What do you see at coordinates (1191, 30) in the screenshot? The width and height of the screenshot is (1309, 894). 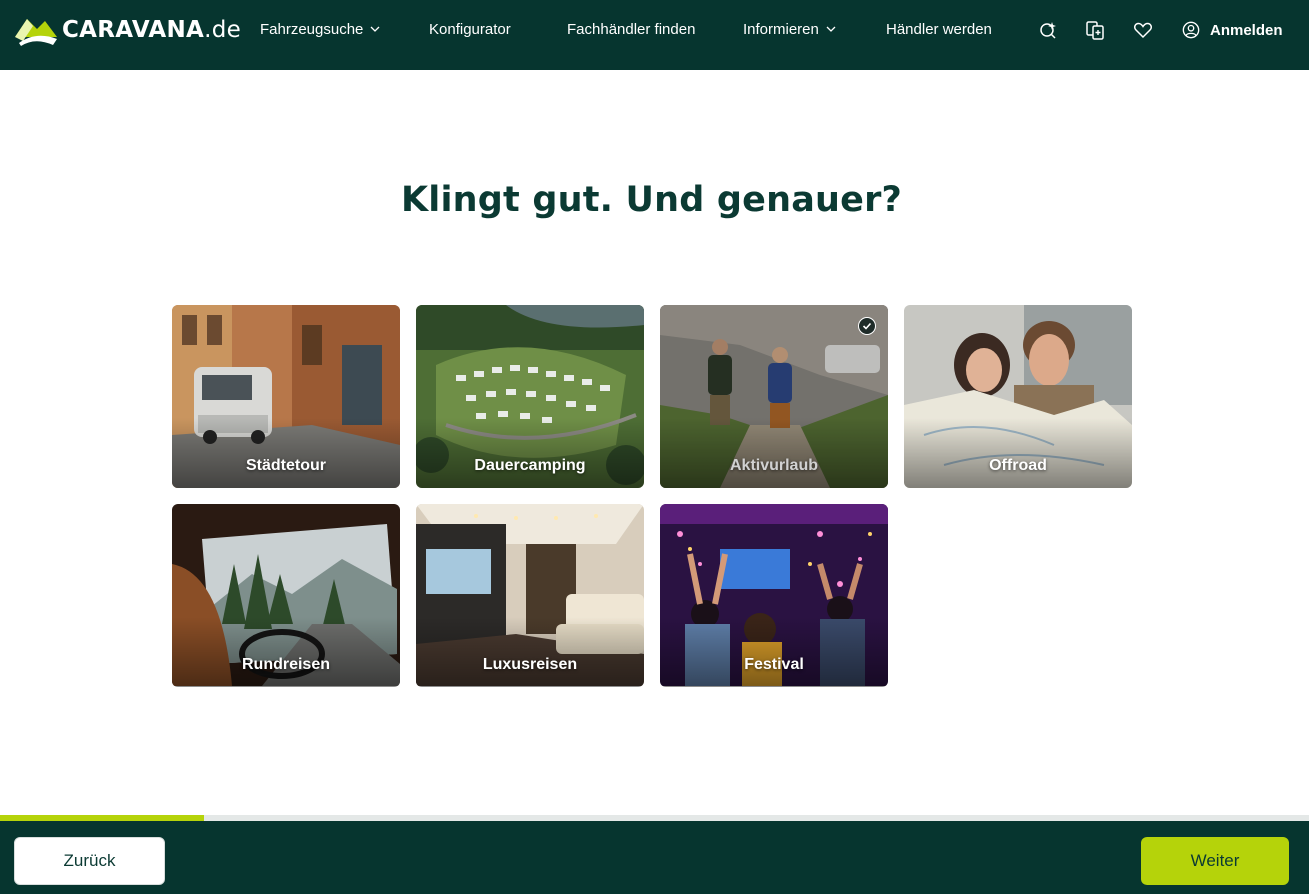 I see `user-icon` at bounding box center [1191, 30].